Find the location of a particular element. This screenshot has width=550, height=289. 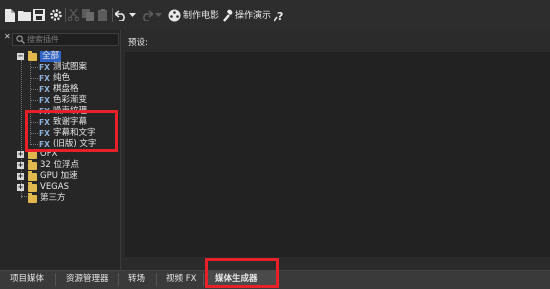

redo-dropdown-icon is located at coordinates (158, 15).